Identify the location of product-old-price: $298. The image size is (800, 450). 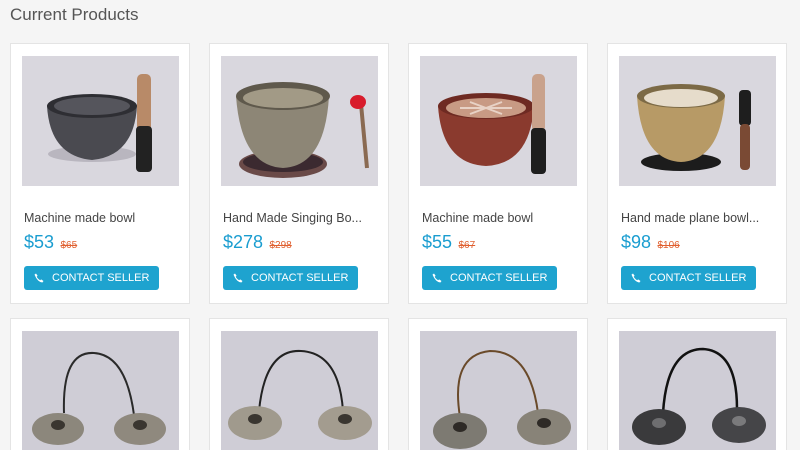
(280, 245).